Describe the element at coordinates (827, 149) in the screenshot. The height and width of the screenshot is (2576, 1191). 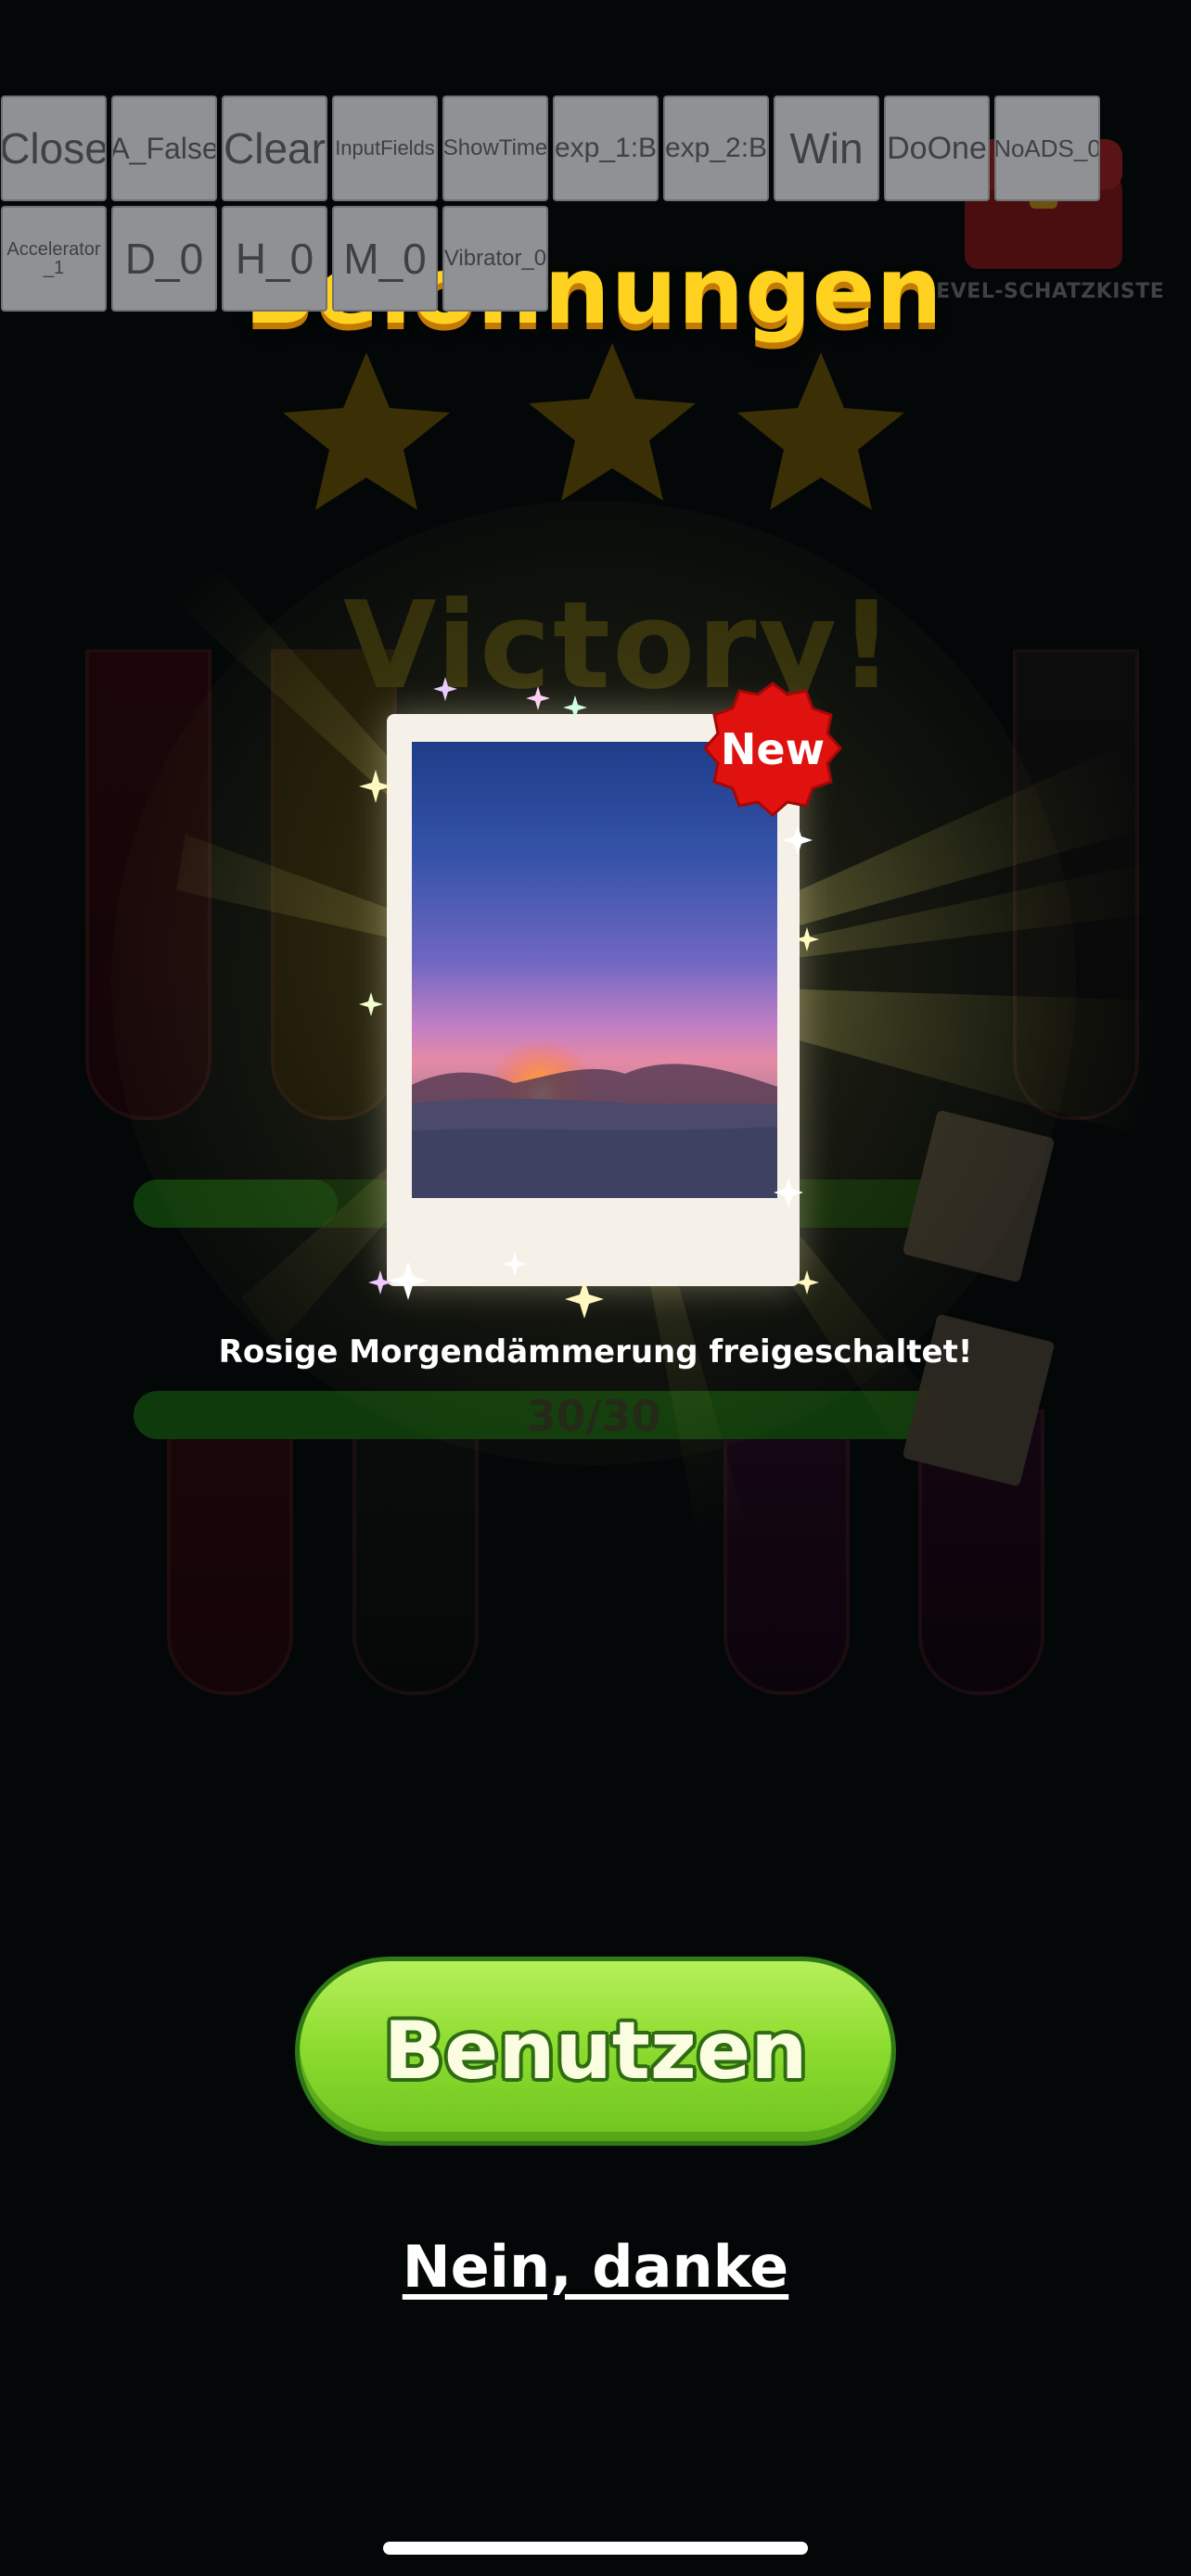
I see `debug-win-button: Win` at that location.